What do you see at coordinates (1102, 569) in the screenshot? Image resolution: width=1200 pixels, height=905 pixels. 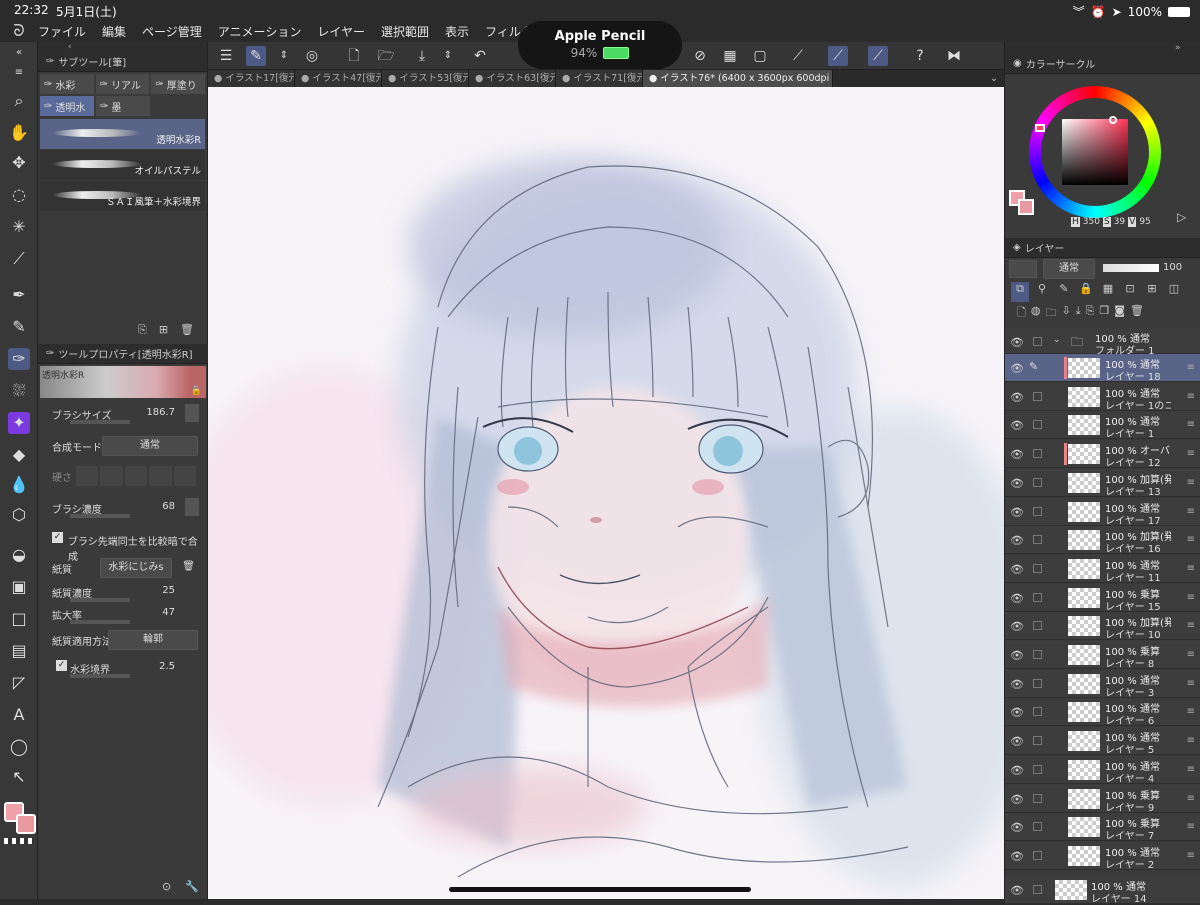 I see `layer-row: 👁 100 % 通常 レイヤー 11 ≡` at bounding box center [1102, 569].